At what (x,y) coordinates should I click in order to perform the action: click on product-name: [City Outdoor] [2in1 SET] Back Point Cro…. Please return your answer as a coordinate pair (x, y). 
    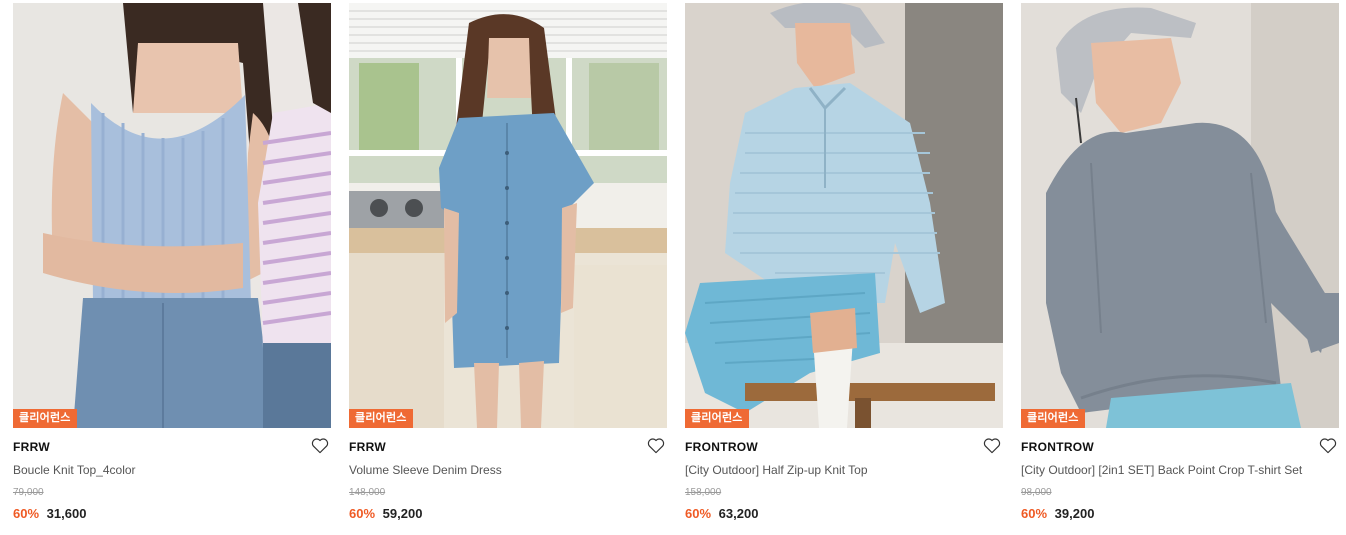
    Looking at the image, I should click on (1180, 470).